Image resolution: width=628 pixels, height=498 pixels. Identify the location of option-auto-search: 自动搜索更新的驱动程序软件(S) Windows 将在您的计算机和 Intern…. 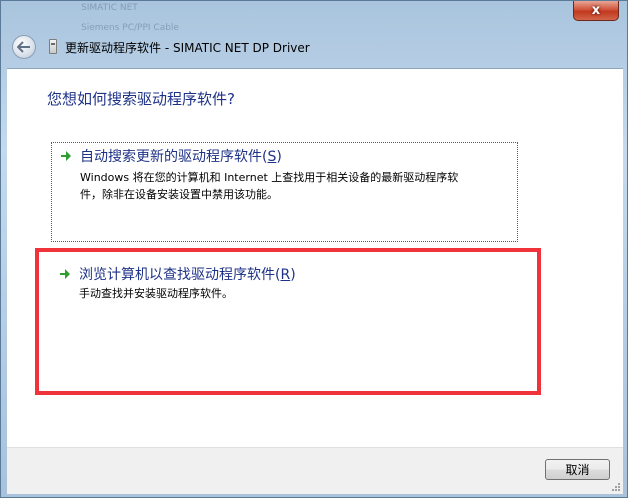
(284, 192).